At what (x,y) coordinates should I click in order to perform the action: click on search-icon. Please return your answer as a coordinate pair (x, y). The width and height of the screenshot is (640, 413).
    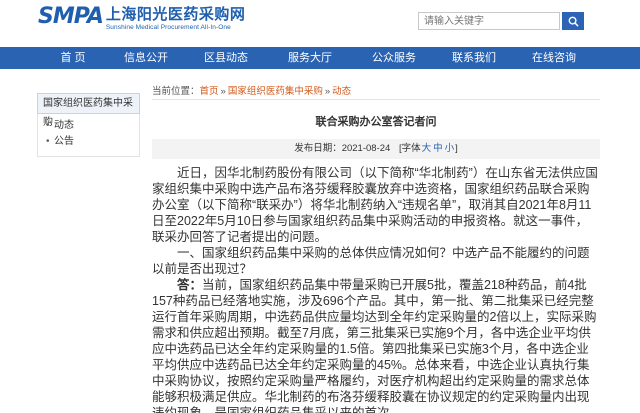
    Looking at the image, I should click on (573, 21).